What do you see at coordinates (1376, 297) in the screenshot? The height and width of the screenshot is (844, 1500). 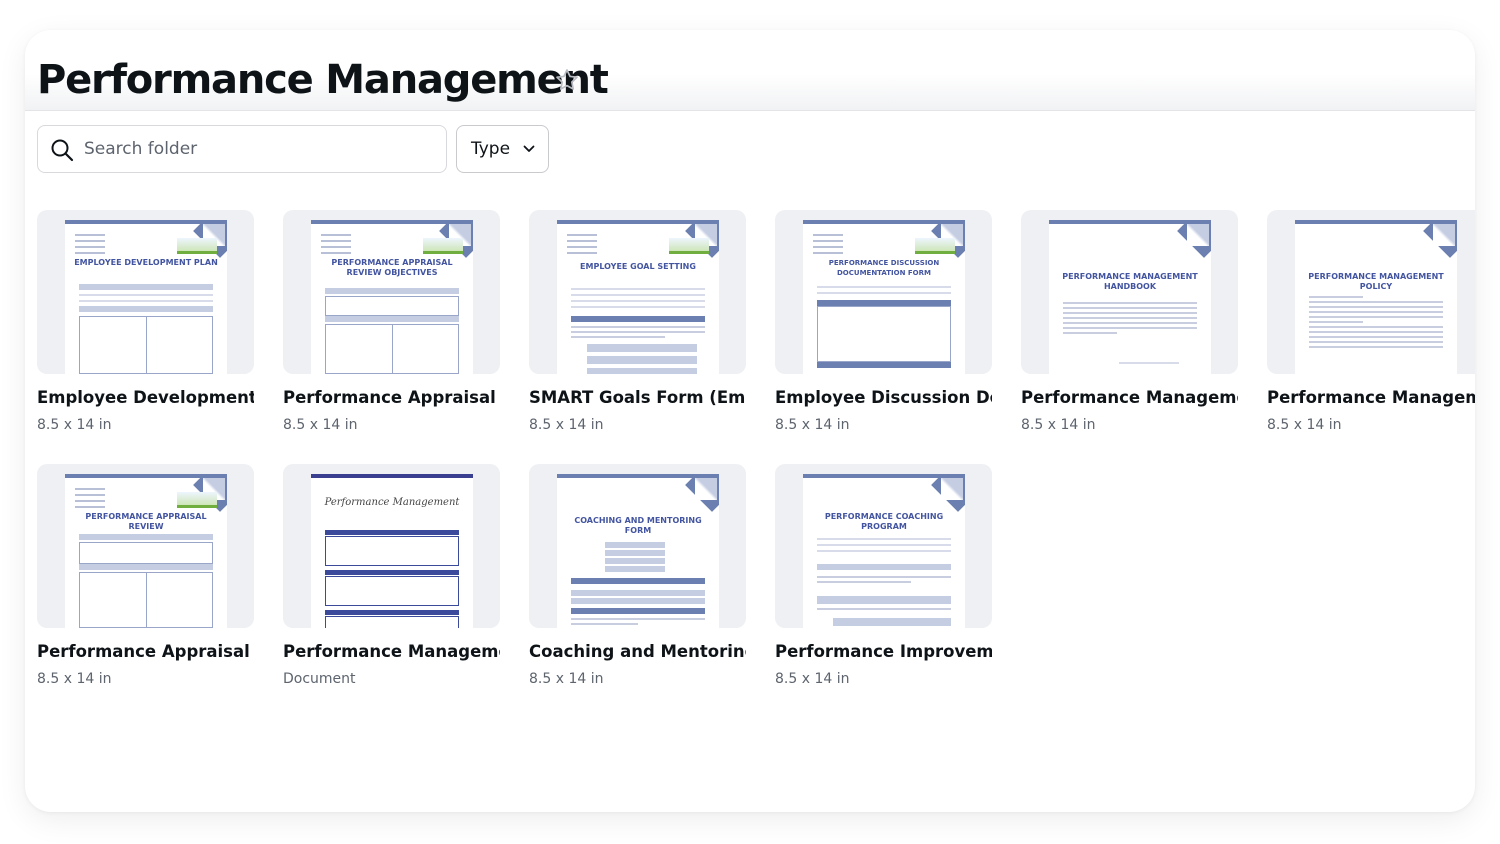 I see `document-preview: PERFORMANCE MANAGEMENT POLICY` at bounding box center [1376, 297].